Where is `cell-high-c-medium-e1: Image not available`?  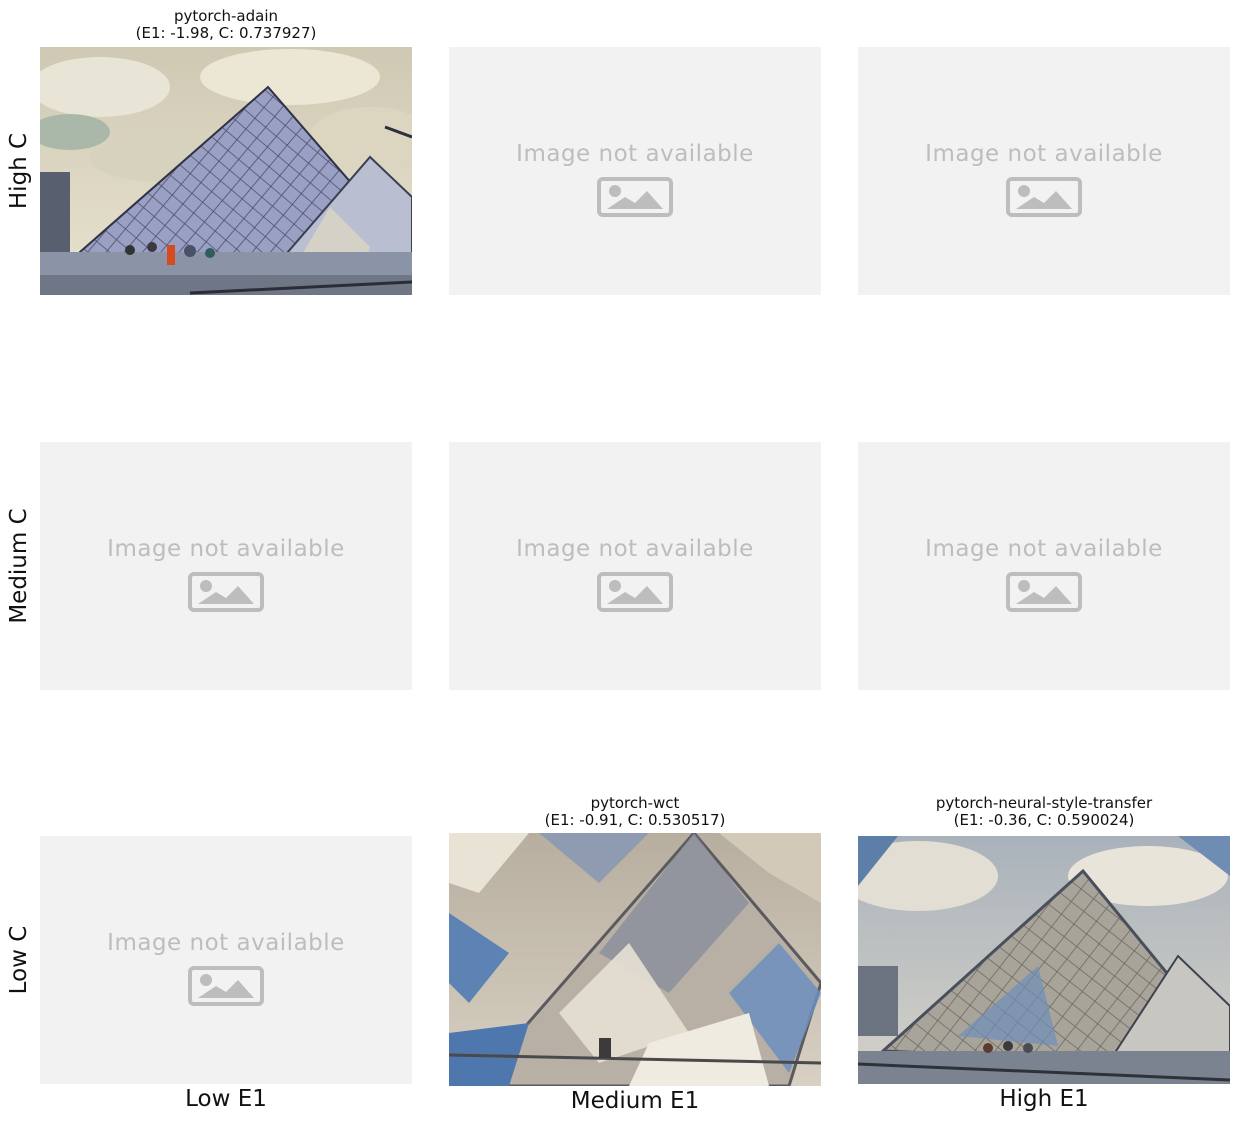 cell-high-c-medium-e1: Image not available is located at coordinates (635, 171).